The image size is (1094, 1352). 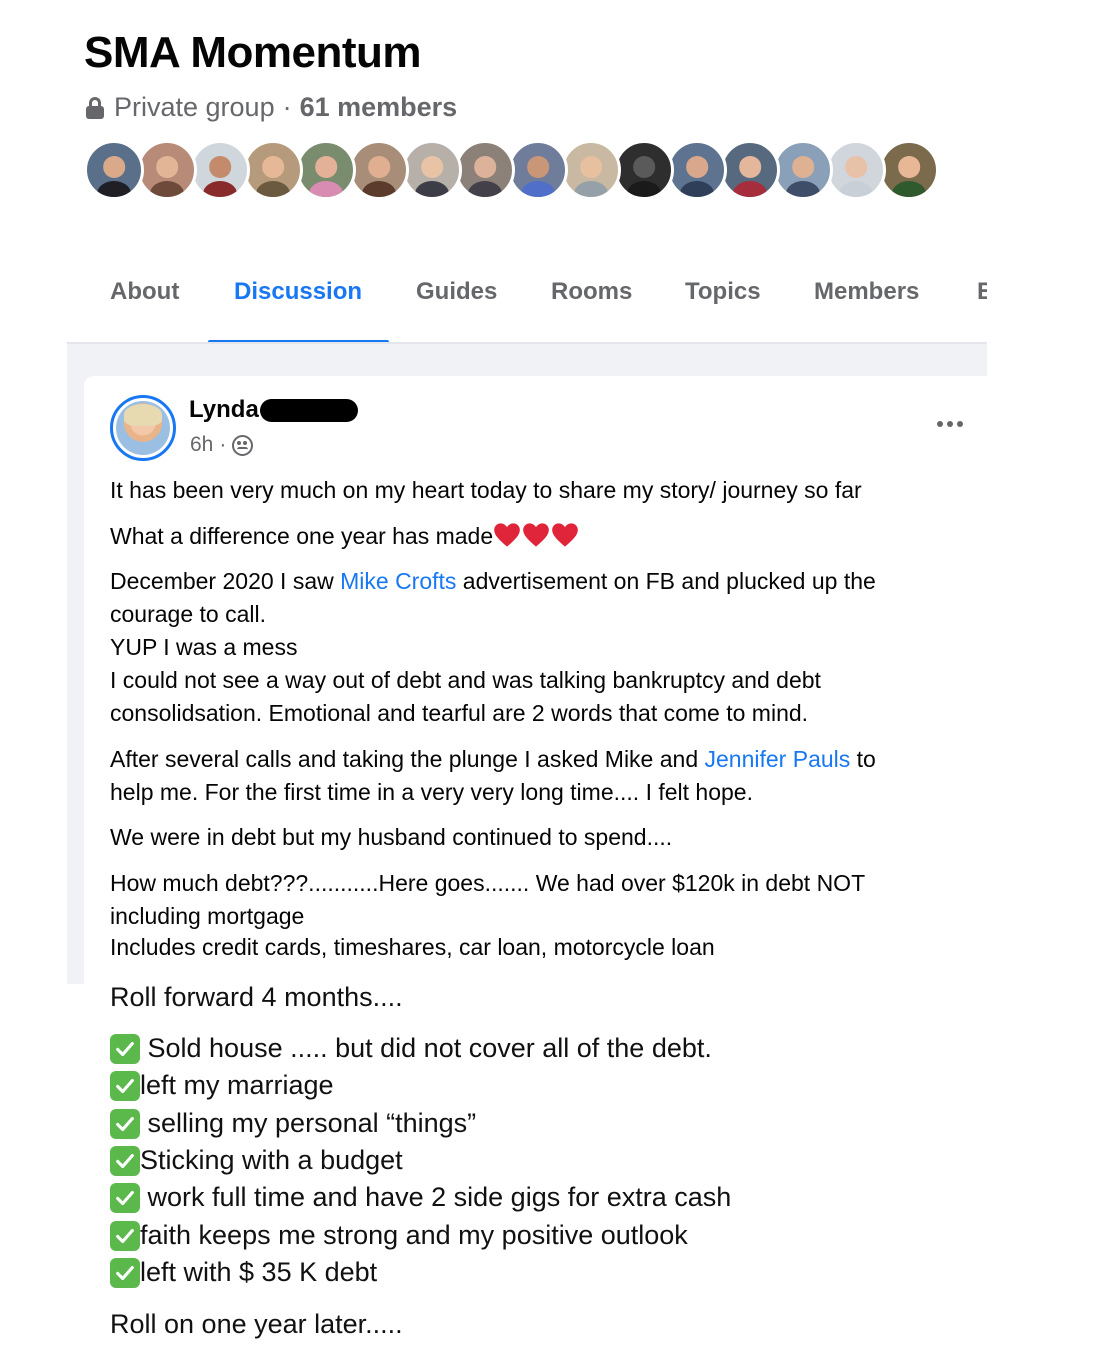 I want to click on post-line: What a difference one year has made, so click(x=344, y=536).